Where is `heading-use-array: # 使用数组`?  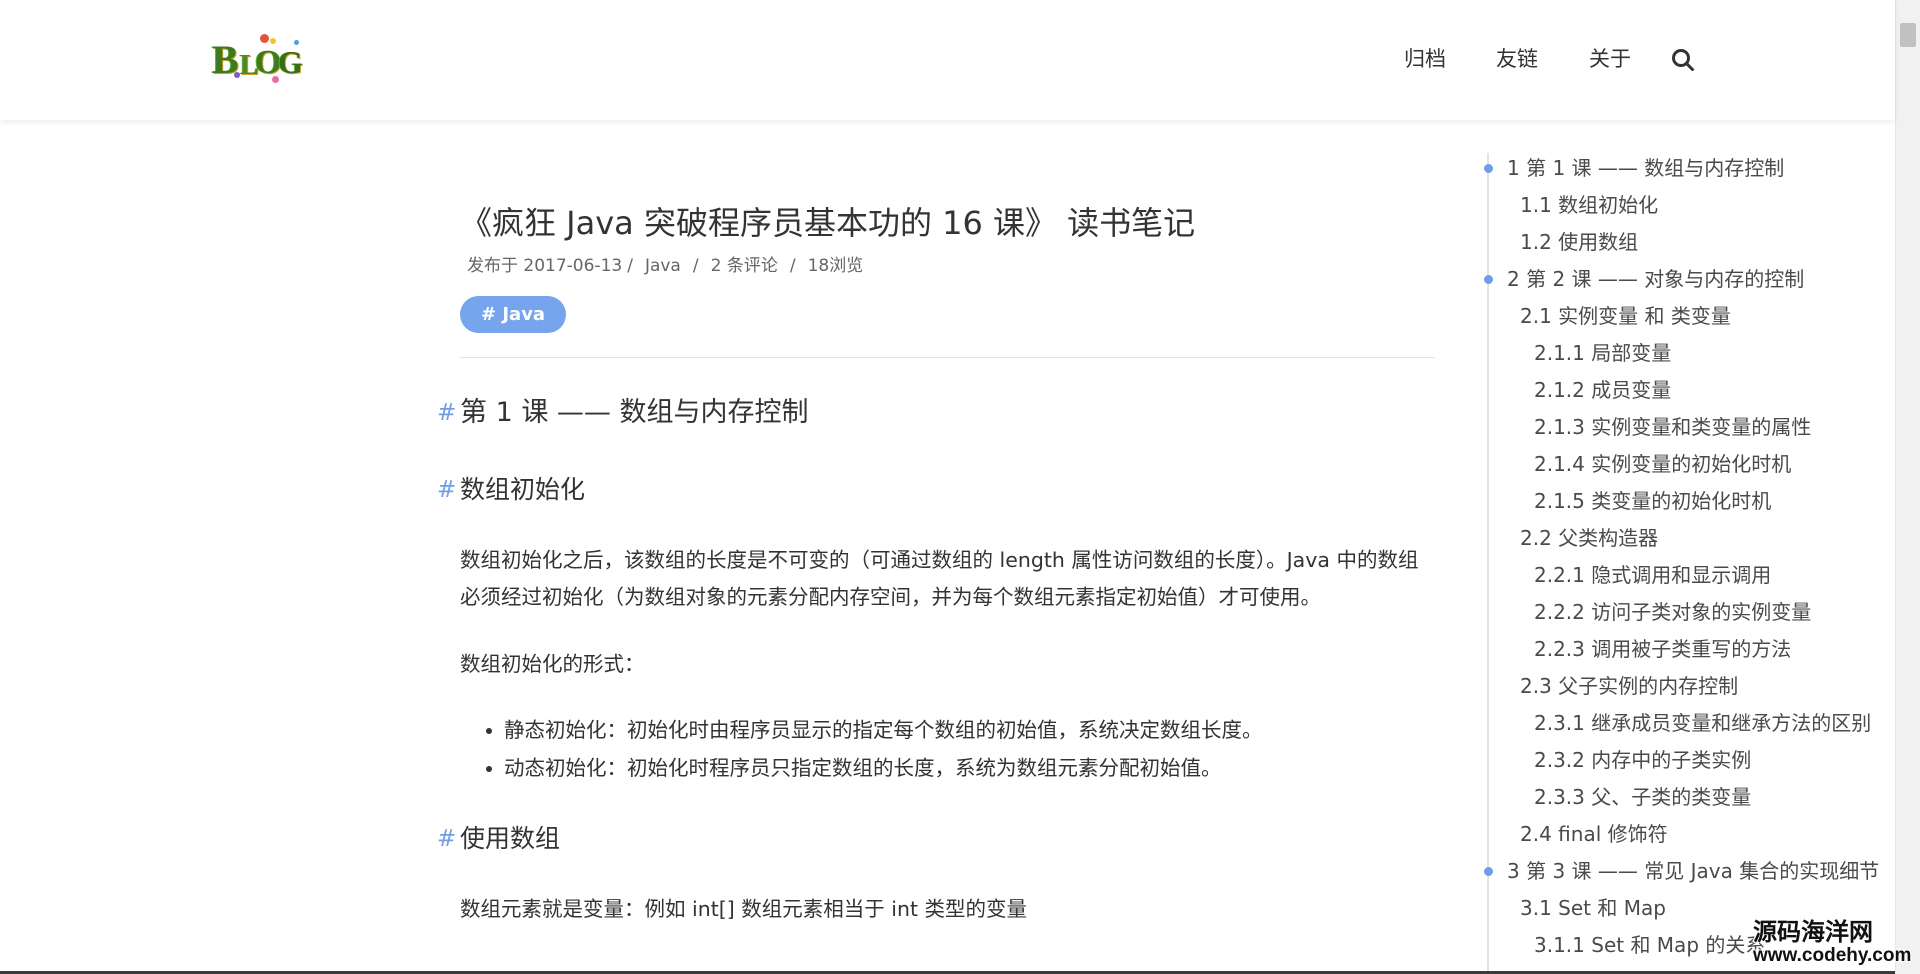 heading-use-array: # 使用数组 is located at coordinates (499, 839).